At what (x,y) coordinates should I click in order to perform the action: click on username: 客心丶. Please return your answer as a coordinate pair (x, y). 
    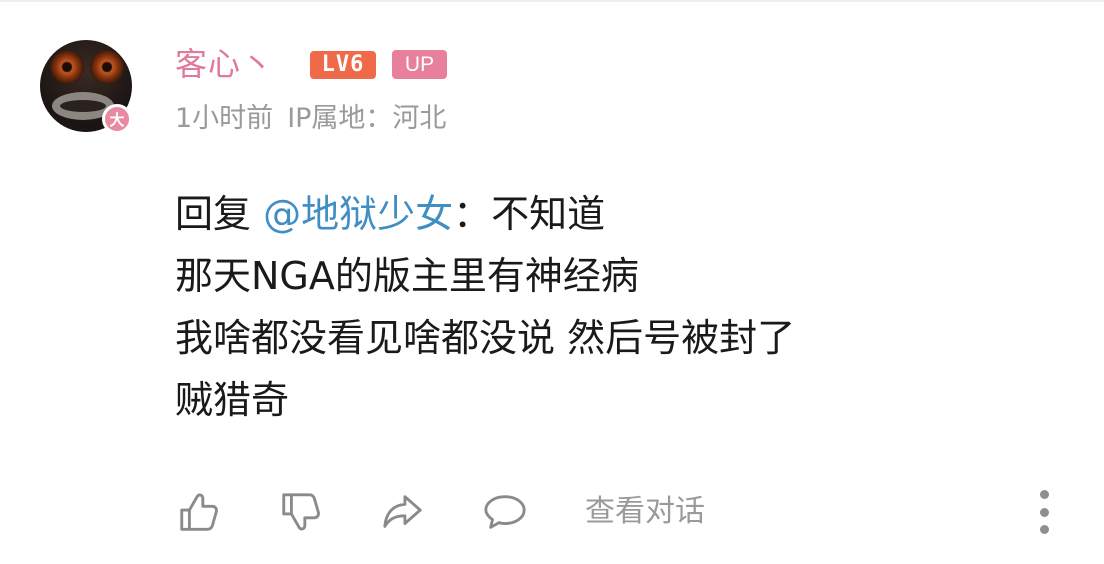
    Looking at the image, I should click on (224, 64).